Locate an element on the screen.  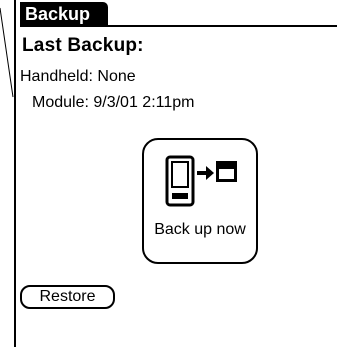
title-underline is located at coordinates (178, 26).